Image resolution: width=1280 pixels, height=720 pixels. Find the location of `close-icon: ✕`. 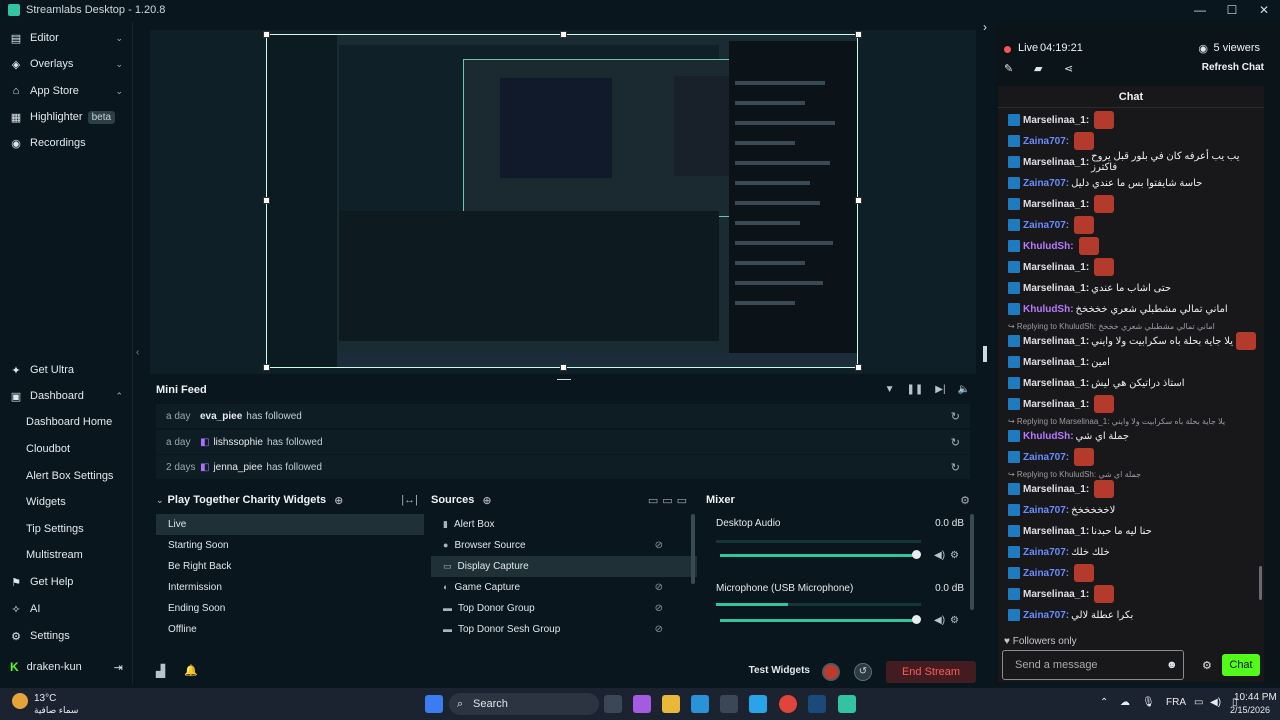

close-icon: ✕ is located at coordinates (1264, 10).